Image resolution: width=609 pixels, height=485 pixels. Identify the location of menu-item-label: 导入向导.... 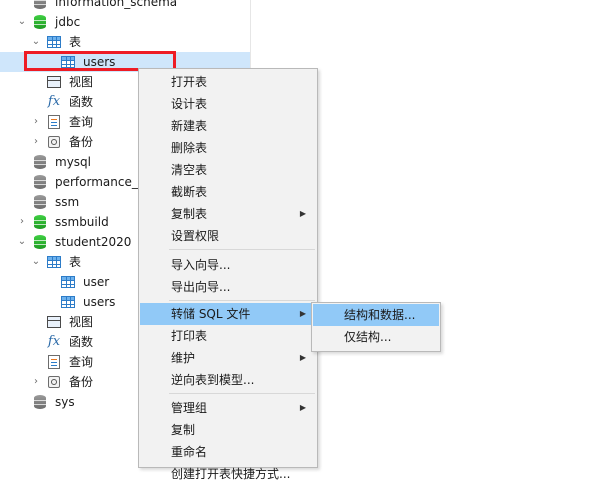
(201, 265).